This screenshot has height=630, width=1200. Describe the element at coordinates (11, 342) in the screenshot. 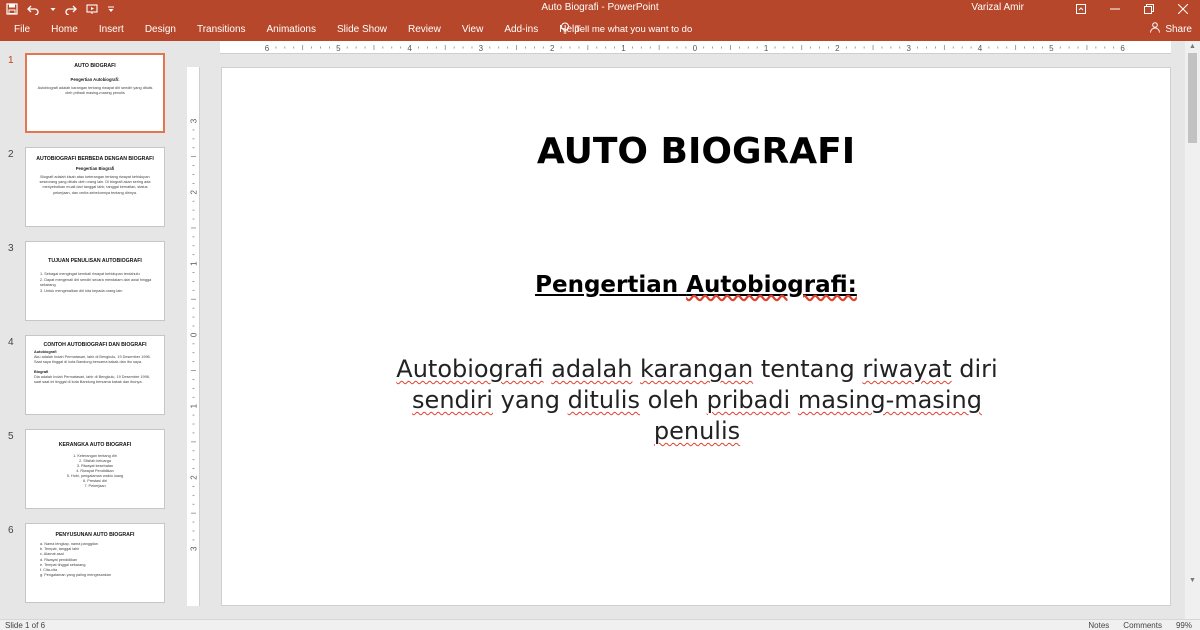

I see `slide-number: 4` at that location.